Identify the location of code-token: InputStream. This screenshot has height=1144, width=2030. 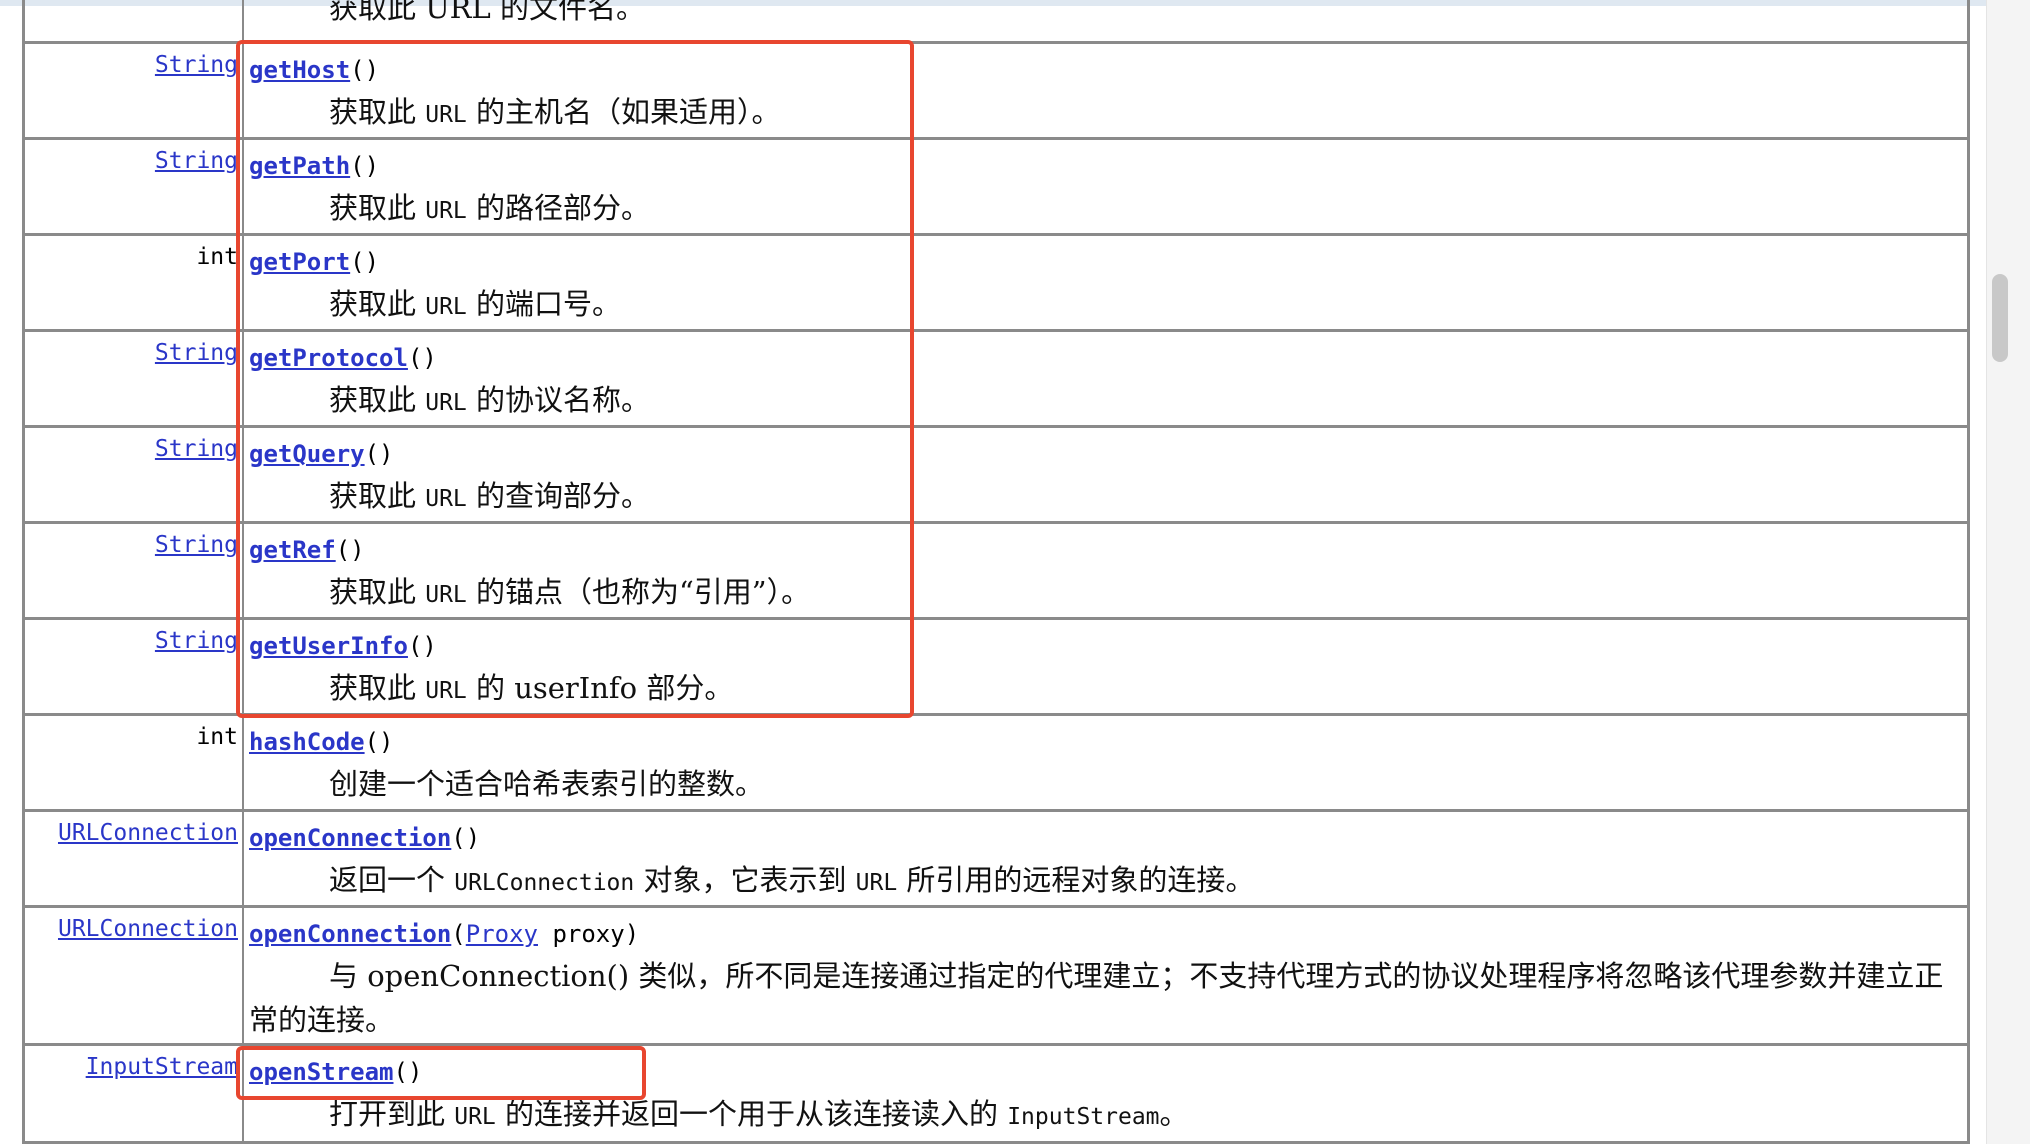
(1083, 1117).